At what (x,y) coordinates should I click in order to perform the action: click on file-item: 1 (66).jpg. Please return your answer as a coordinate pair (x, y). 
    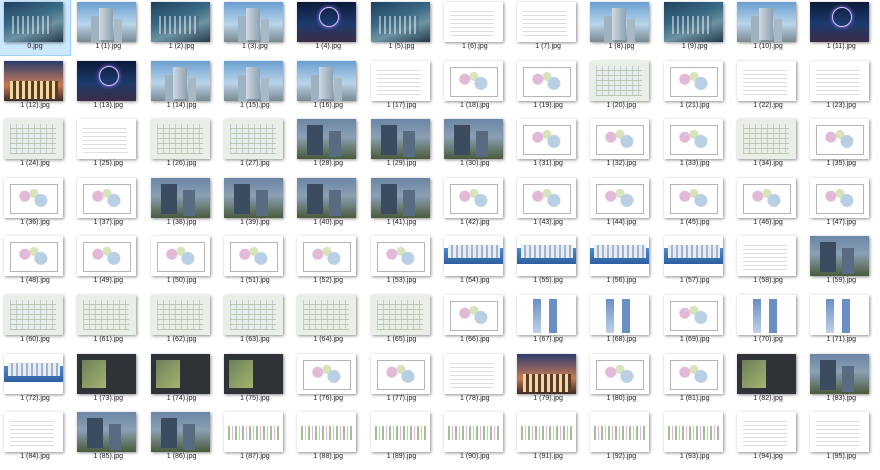
    Looking at the image, I should click on (475, 320).